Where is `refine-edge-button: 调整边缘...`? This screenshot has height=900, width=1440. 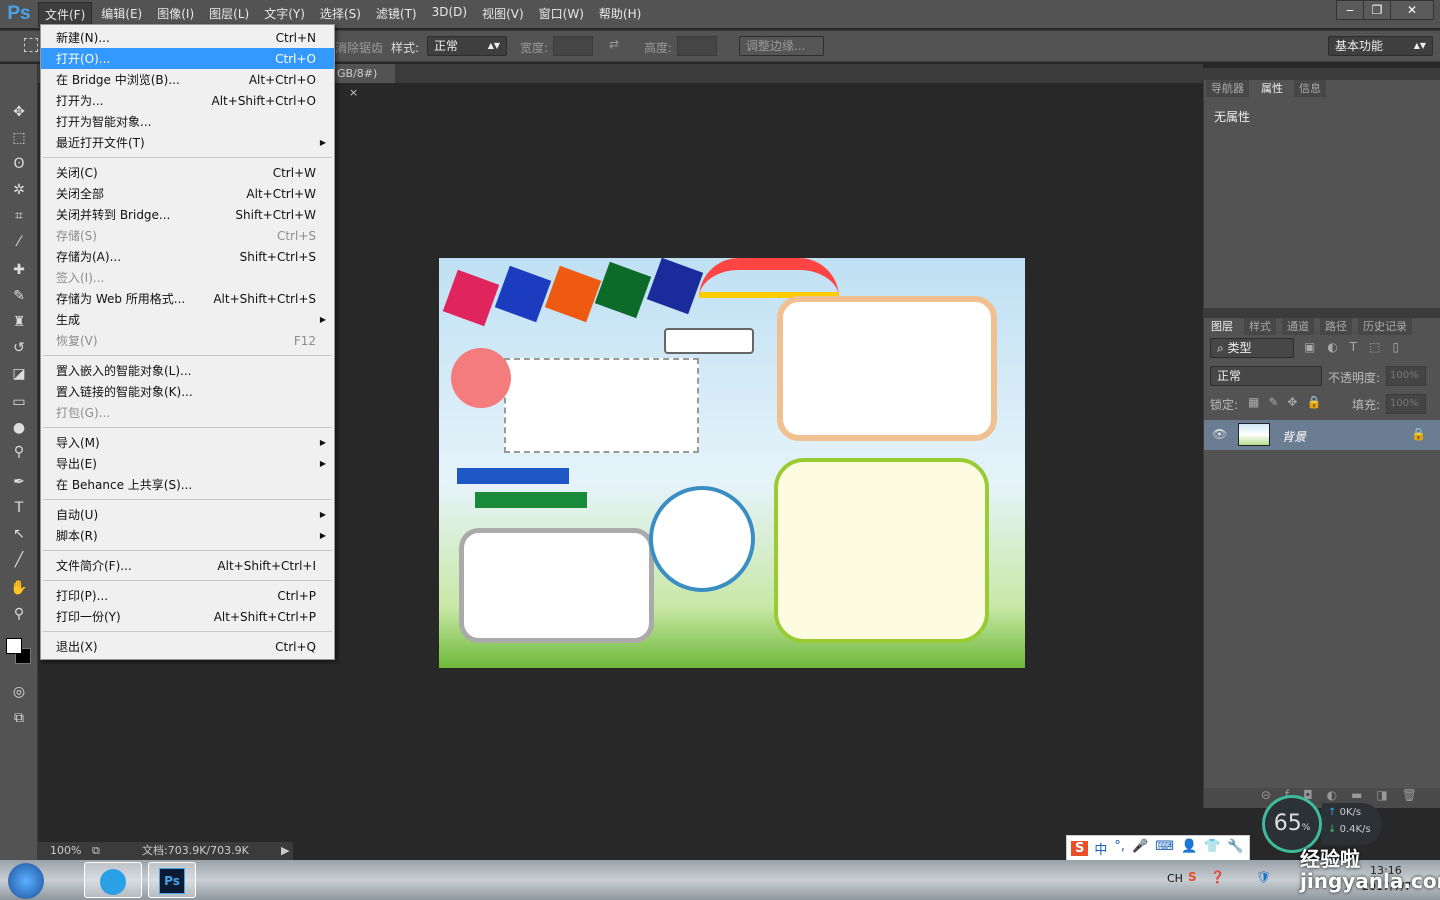 refine-edge-button: 调整边缘... is located at coordinates (781, 46).